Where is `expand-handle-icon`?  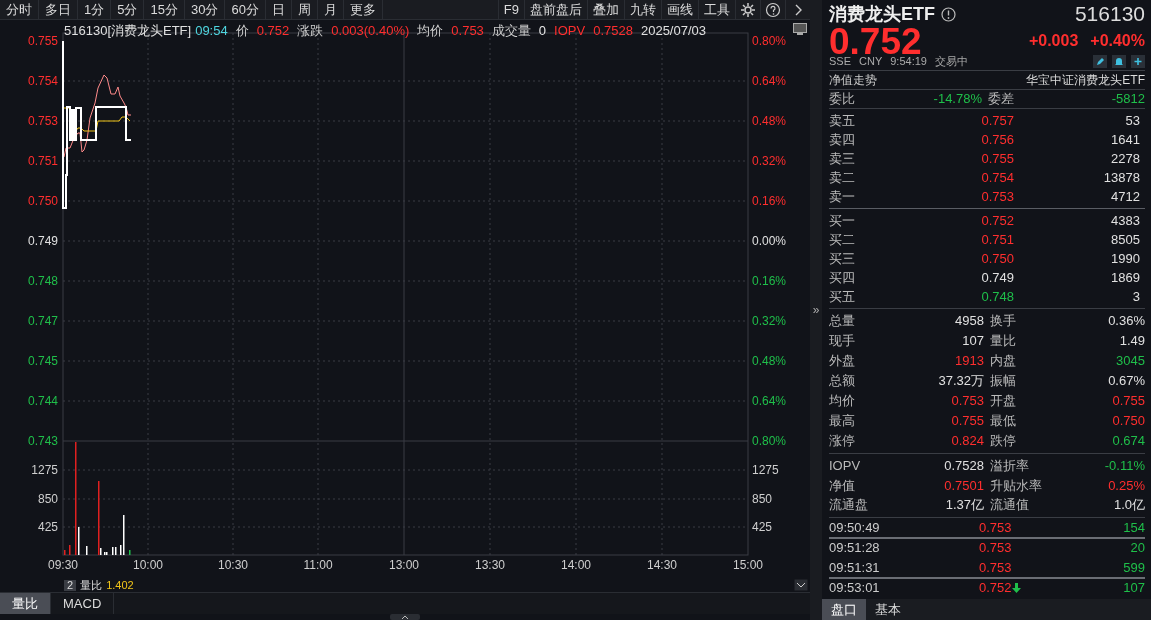
expand-handle-icon is located at coordinates (405, 617).